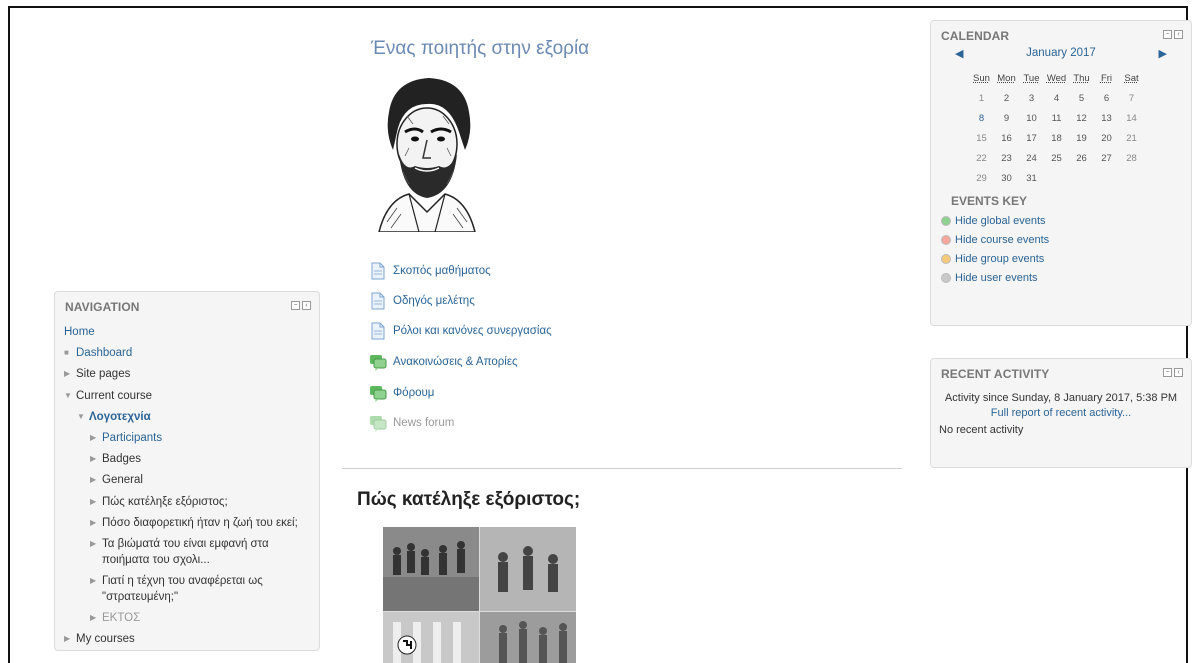 Image resolution: width=1196 pixels, height=663 pixels. What do you see at coordinates (122, 480) in the screenshot?
I see `nav-item-label: General` at bounding box center [122, 480].